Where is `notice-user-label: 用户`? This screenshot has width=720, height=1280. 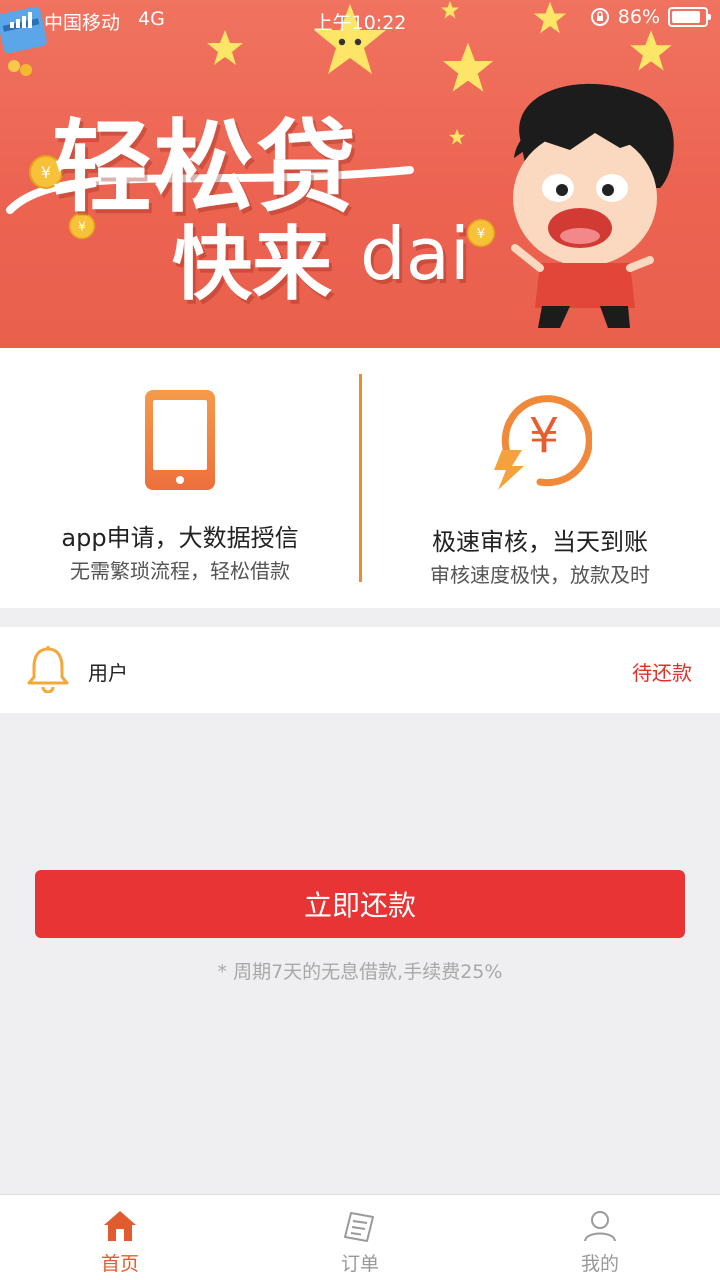 notice-user-label: 用户 is located at coordinates (108, 673).